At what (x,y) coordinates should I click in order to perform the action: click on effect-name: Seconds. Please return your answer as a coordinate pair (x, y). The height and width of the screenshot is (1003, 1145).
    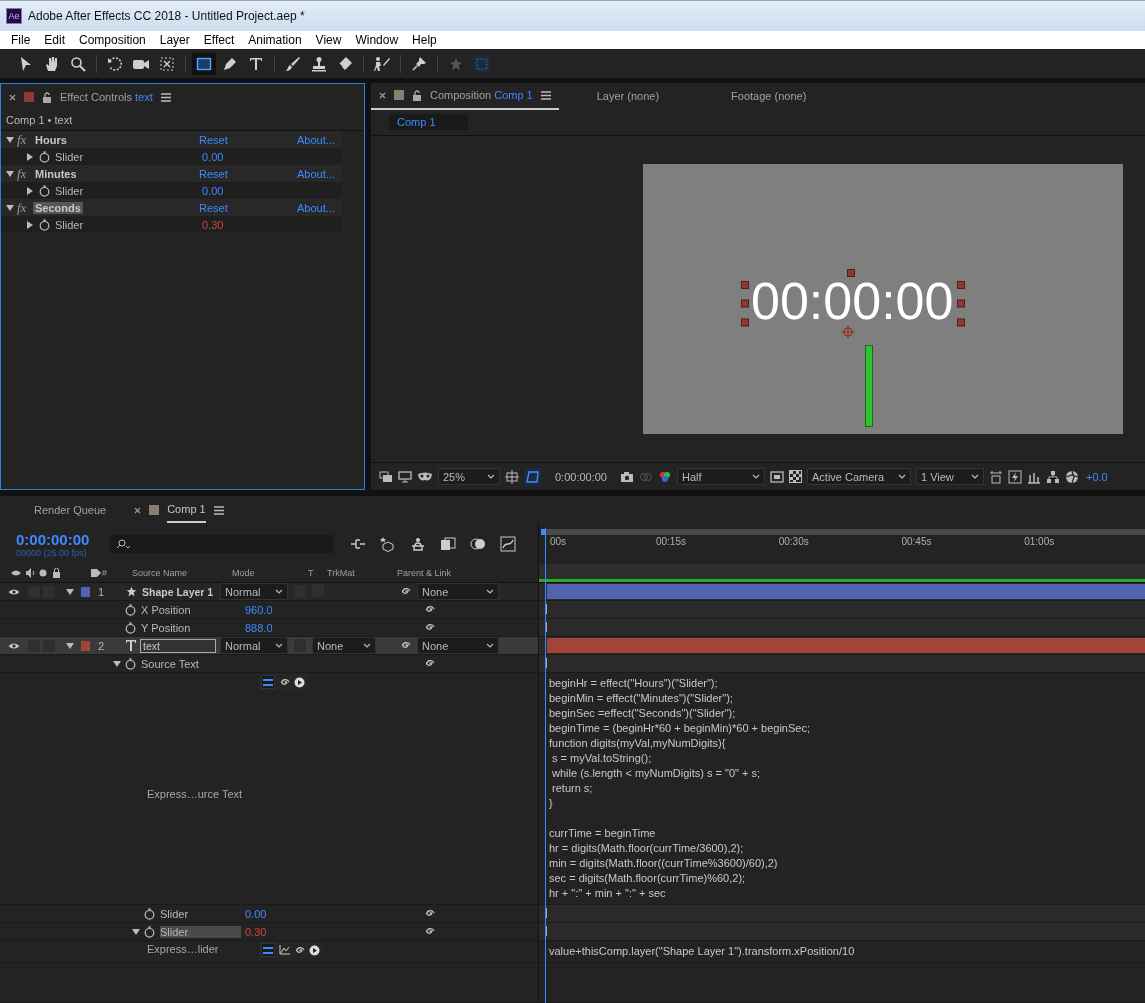
    Looking at the image, I should click on (58, 207).